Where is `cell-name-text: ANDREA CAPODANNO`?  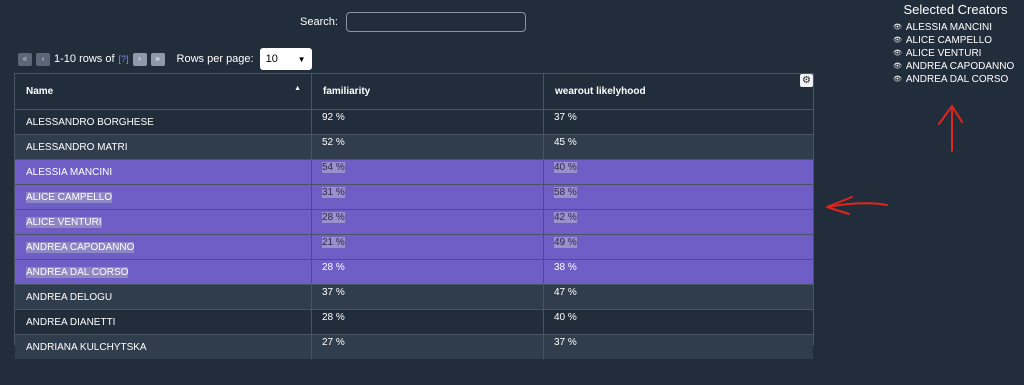 cell-name-text: ANDREA CAPODANNO is located at coordinates (80, 247).